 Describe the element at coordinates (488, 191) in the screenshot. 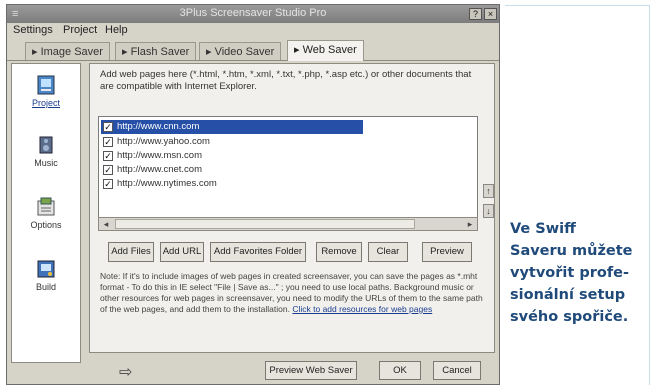

I see `move-up-button: ↑` at that location.